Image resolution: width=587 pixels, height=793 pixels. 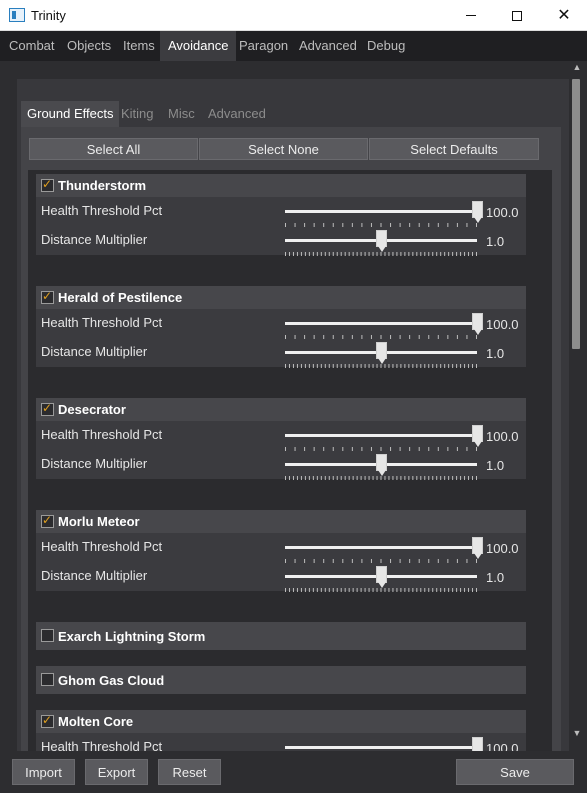 I want to click on group-title: Exarch Lightning Storm, so click(x=132, y=636).